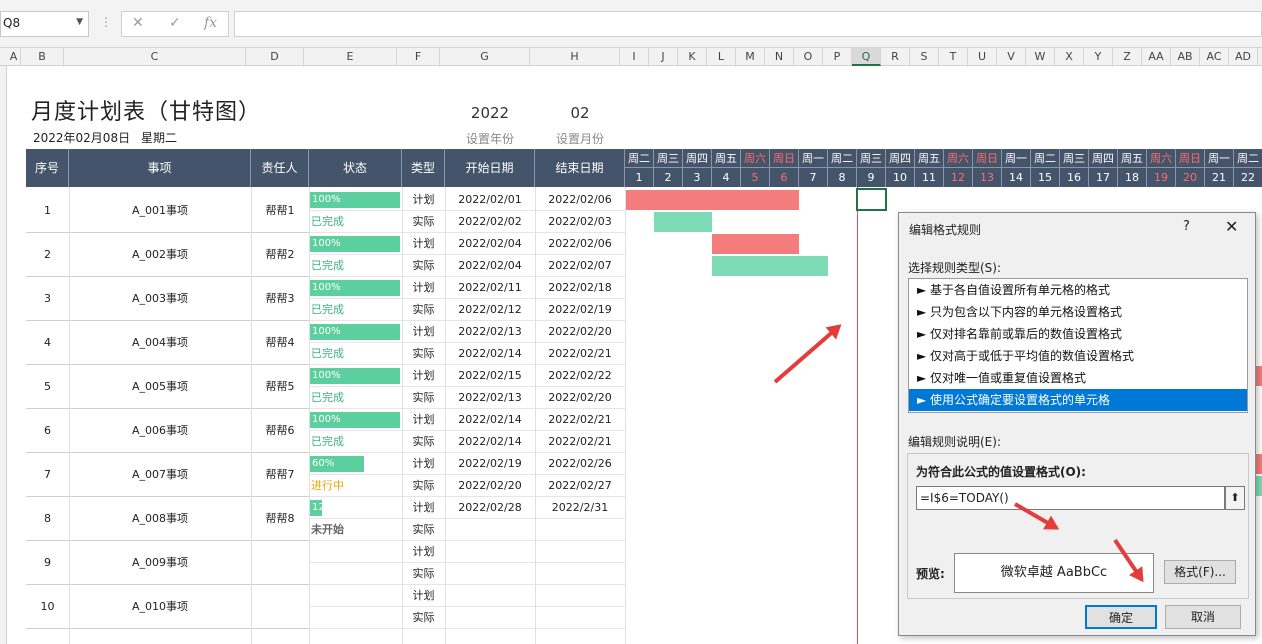 The image size is (1262, 644). Describe the element at coordinates (160, 299) in the screenshot. I see `task-item: A_003事项` at that location.